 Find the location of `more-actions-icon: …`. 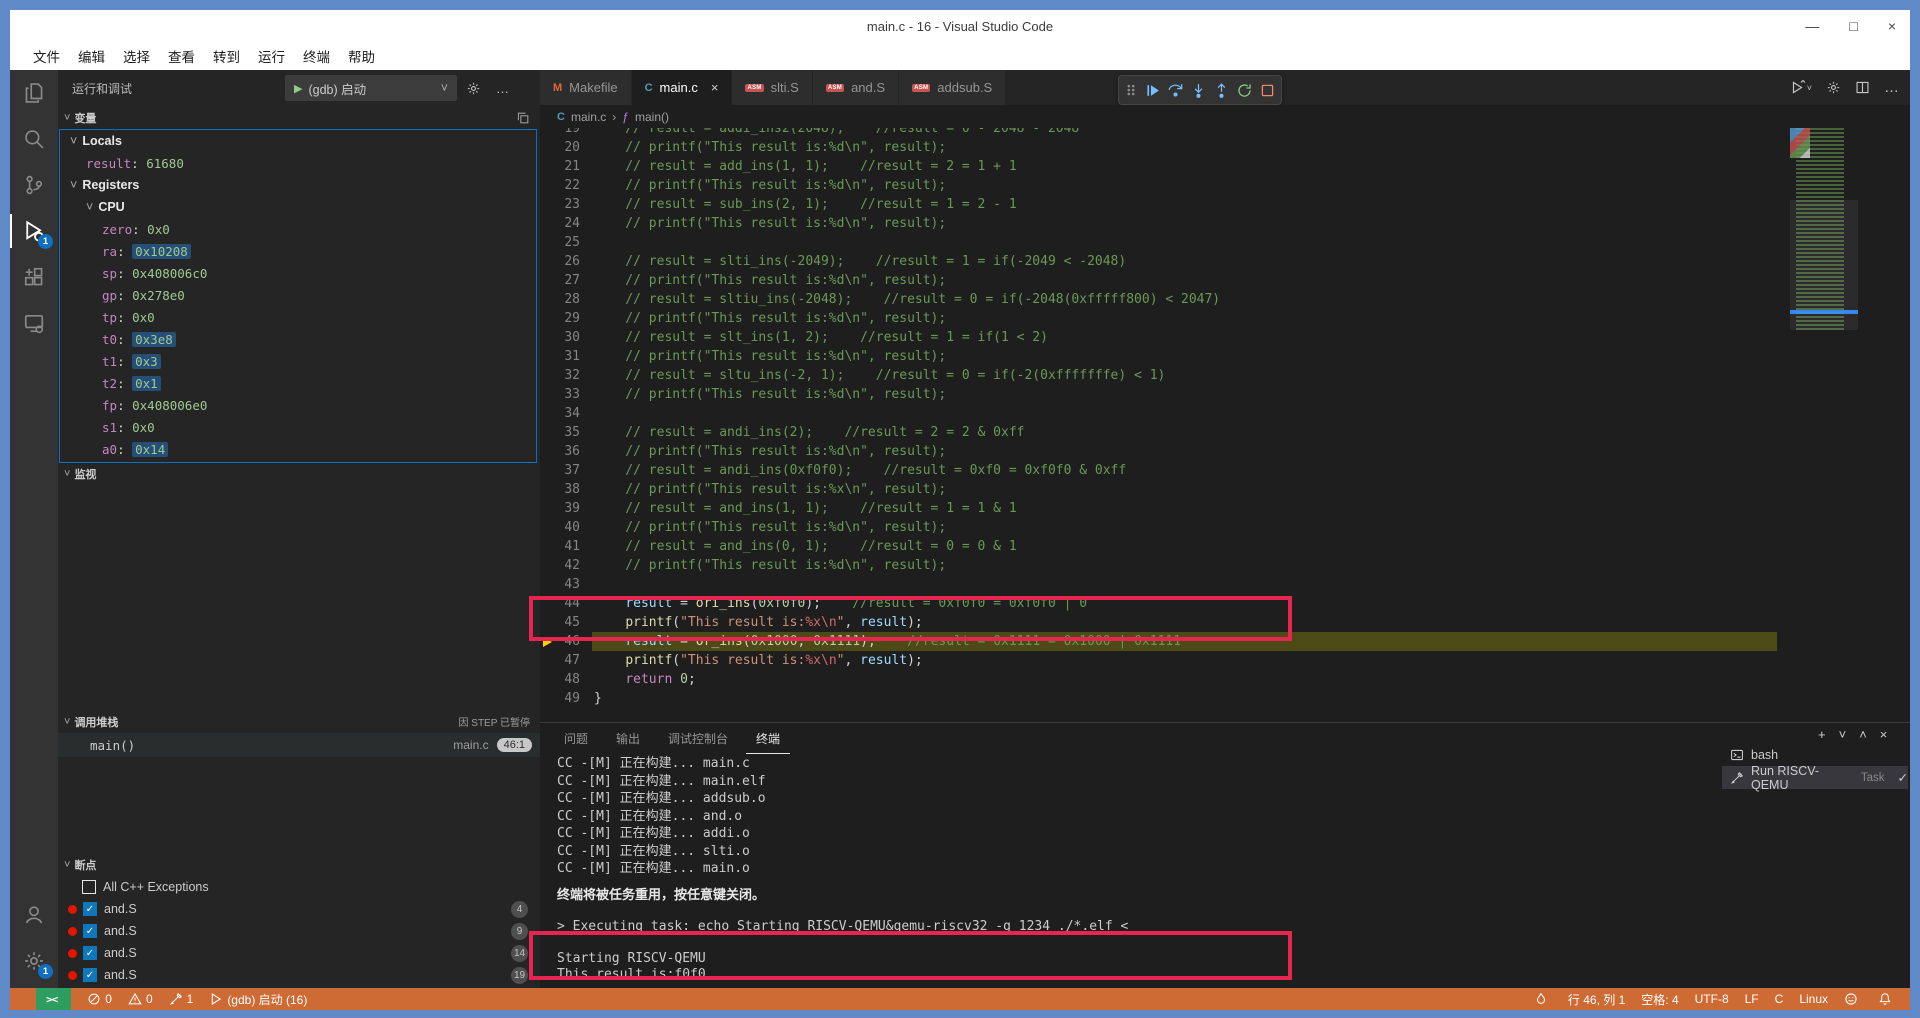

more-actions-icon: … is located at coordinates (1892, 87).